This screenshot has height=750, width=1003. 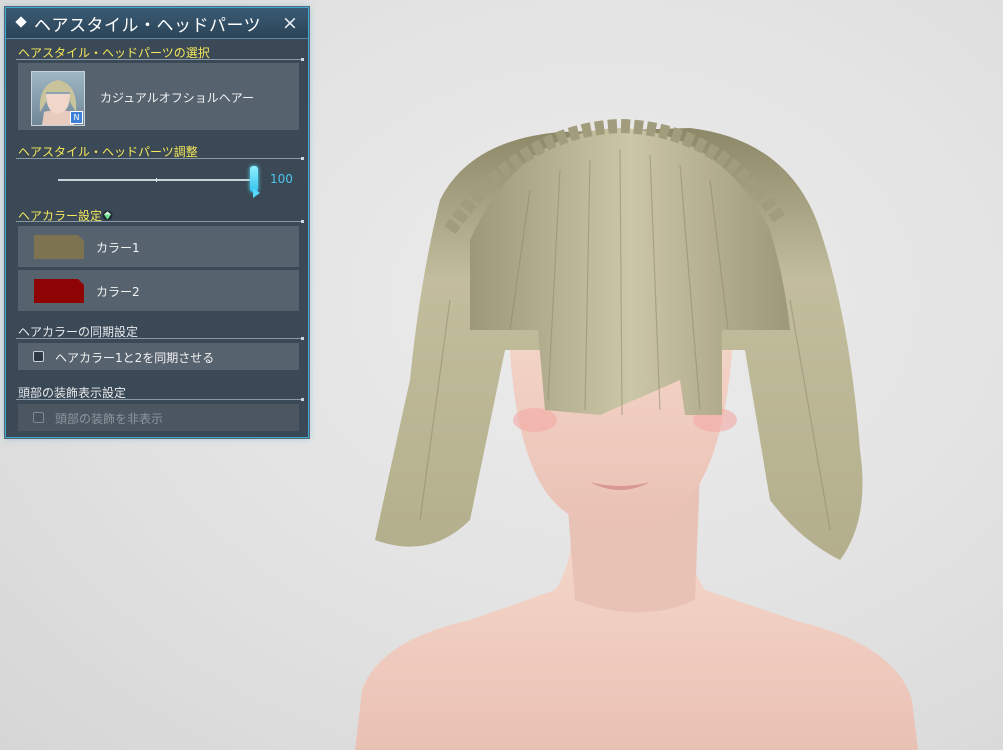 I want to click on color-2-label: カラー2, so click(x=118, y=292).